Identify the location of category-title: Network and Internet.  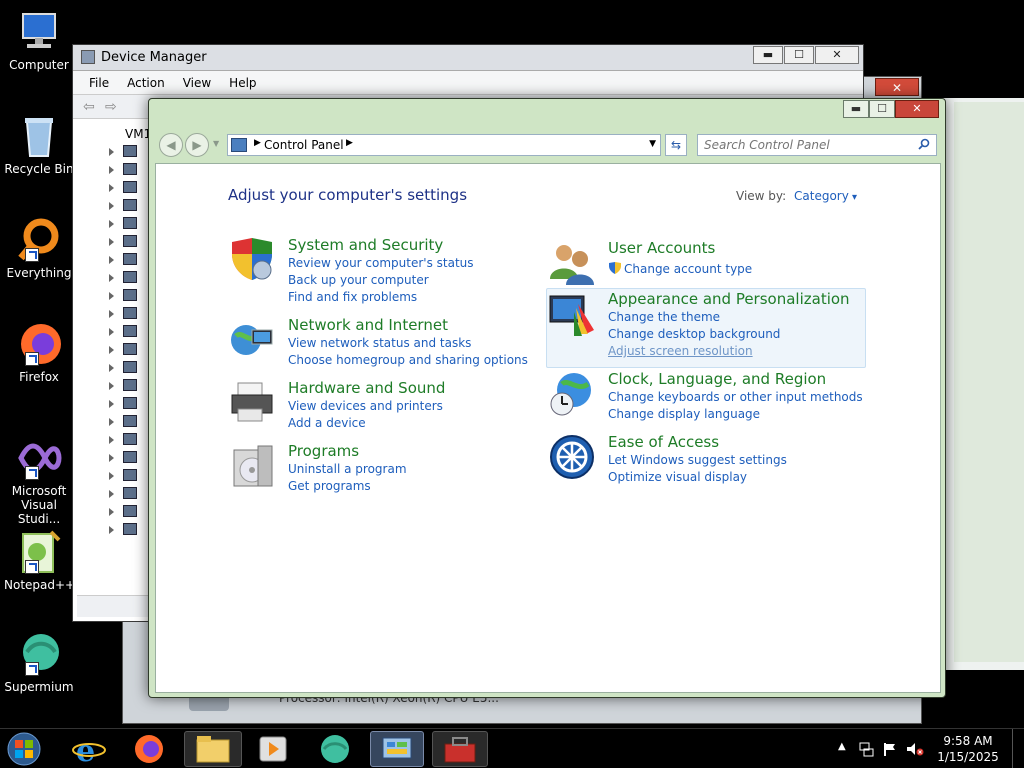
(368, 325).